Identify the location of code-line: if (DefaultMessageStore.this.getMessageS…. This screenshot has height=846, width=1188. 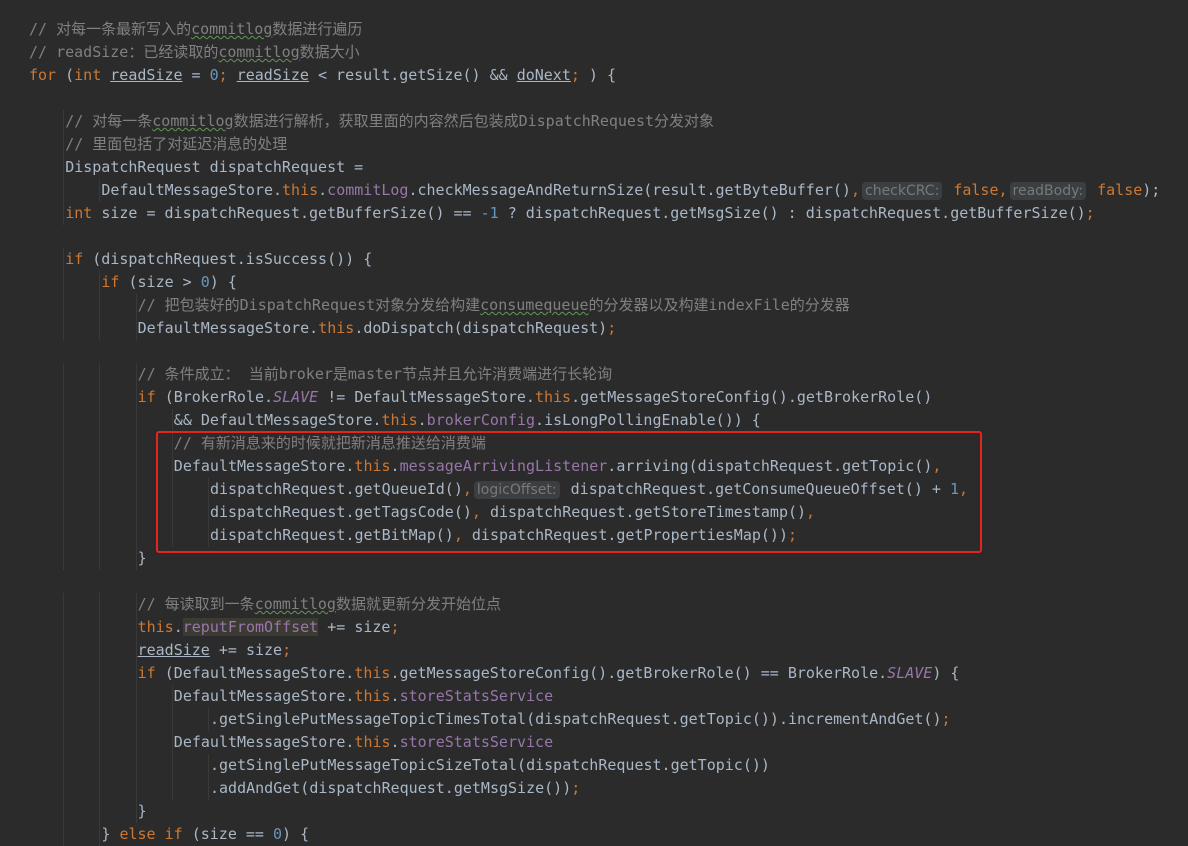
(608, 673).